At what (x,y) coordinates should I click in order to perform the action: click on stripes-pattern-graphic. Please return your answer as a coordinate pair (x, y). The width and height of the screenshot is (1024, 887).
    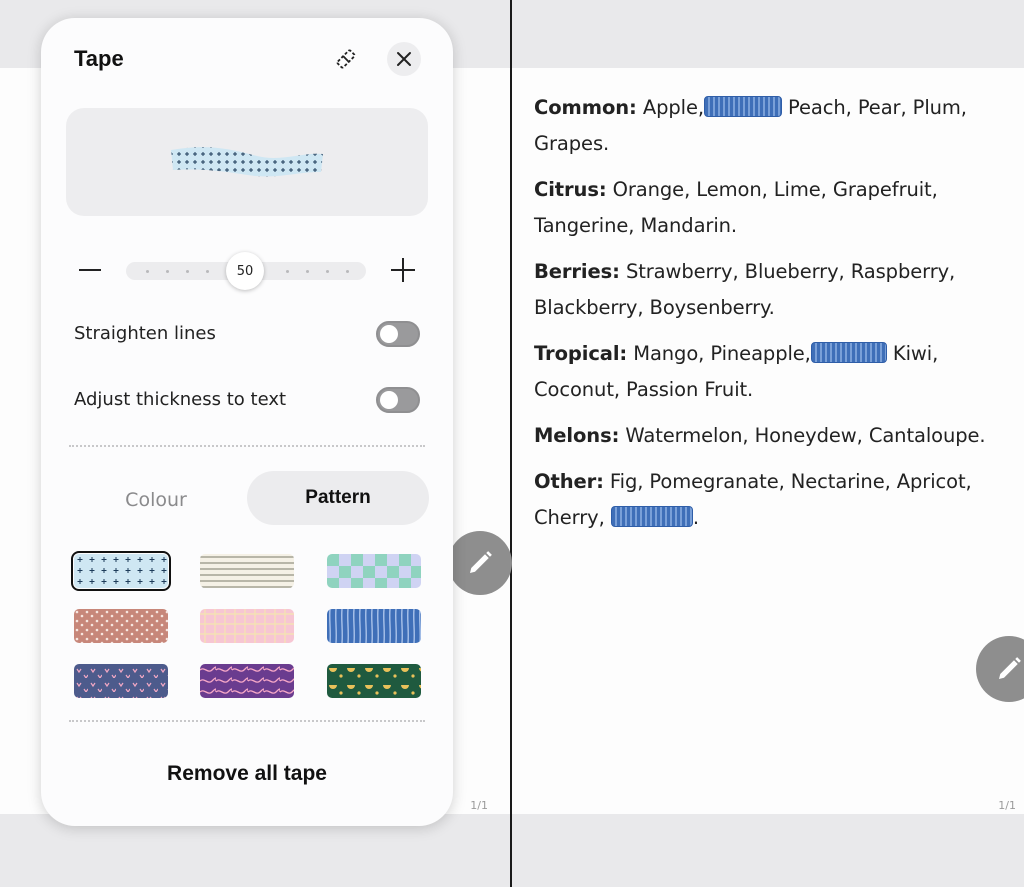
    Looking at the image, I should click on (374, 626).